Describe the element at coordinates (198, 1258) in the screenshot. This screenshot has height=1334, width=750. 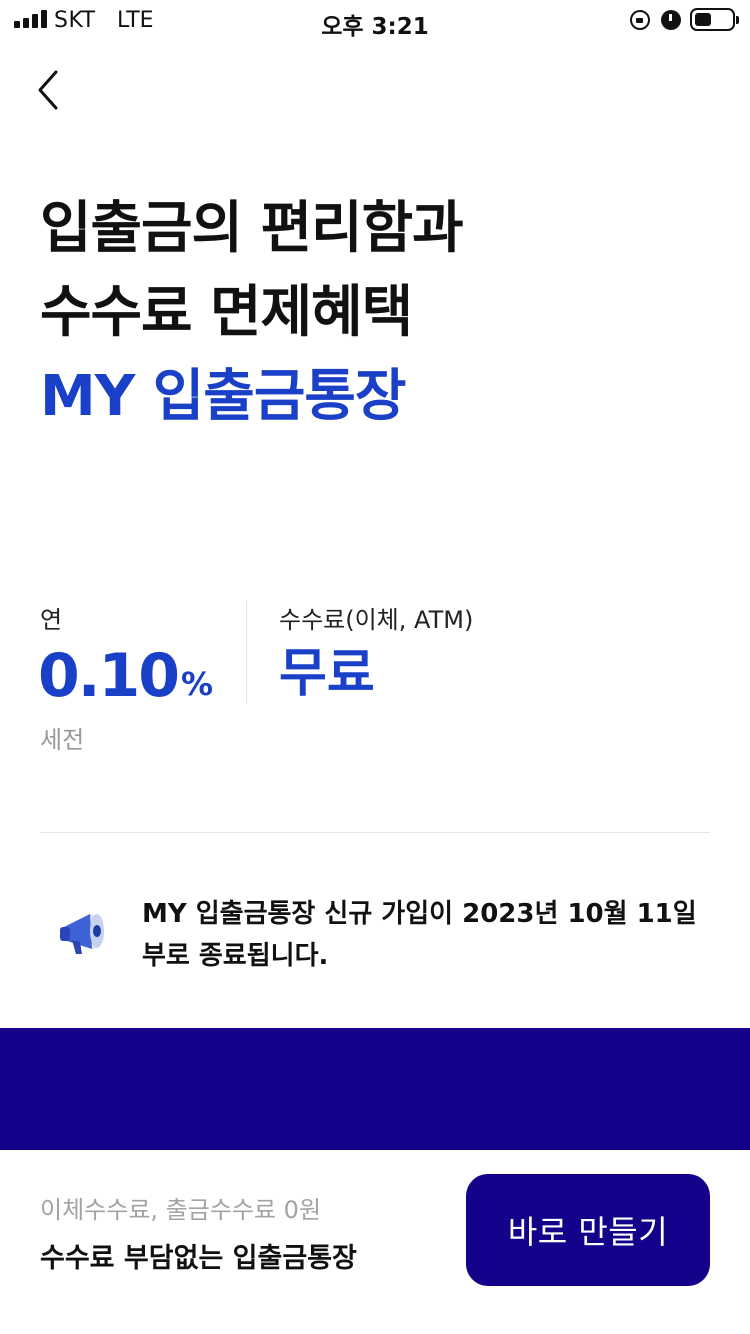
I see `bottom-title: 수수료 부담없는 입출금통장` at that location.